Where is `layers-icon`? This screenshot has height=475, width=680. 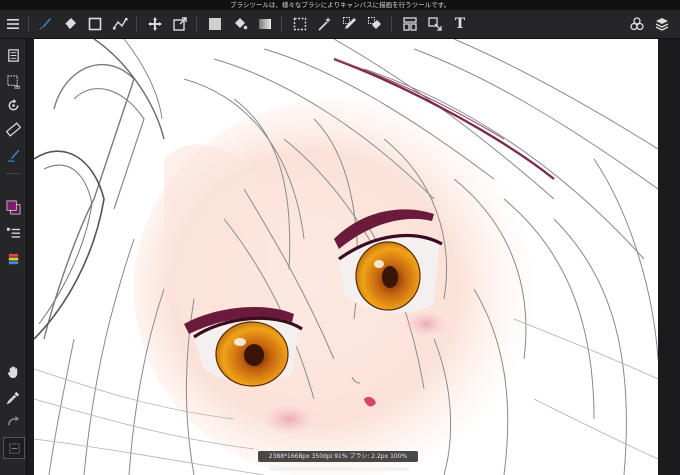 layers-icon is located at coordinates (662, 24).